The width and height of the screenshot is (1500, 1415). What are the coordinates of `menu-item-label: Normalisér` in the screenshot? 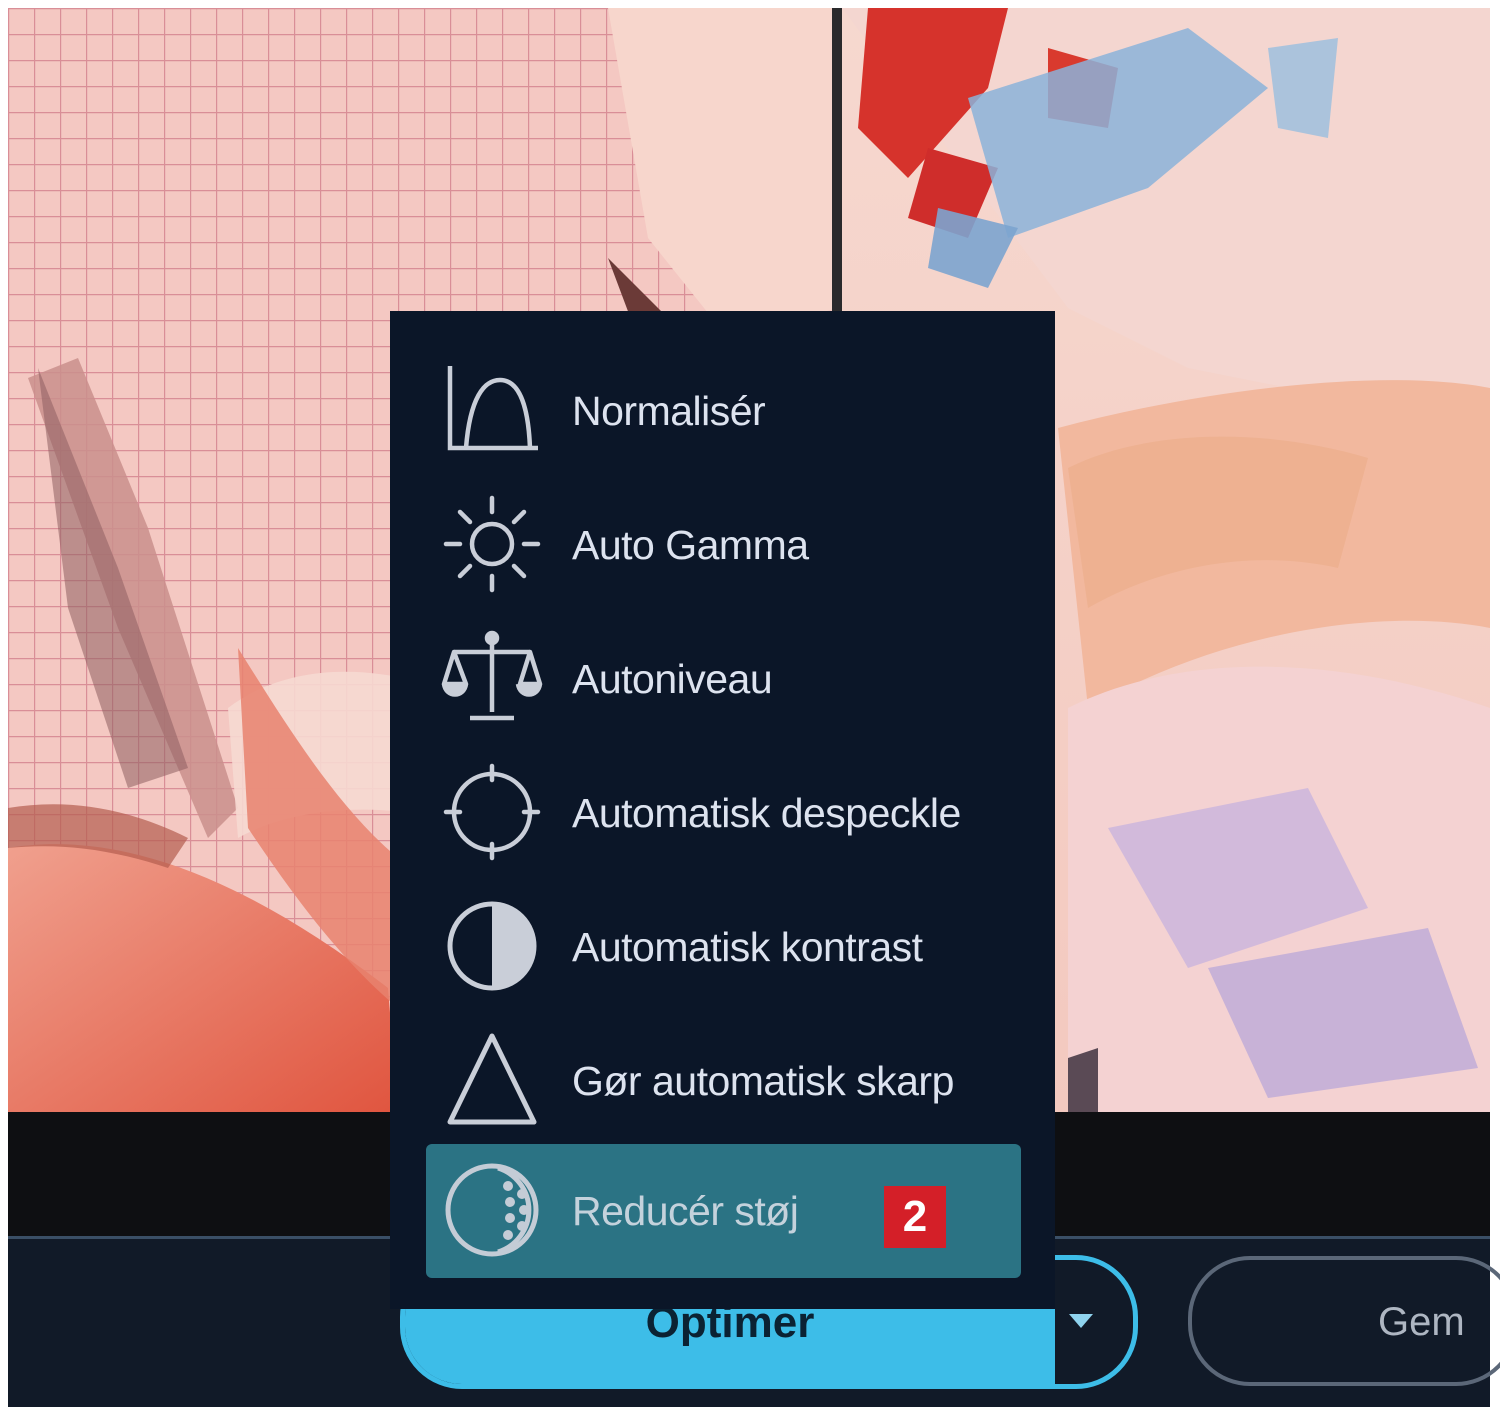 It's located at (669, 411).